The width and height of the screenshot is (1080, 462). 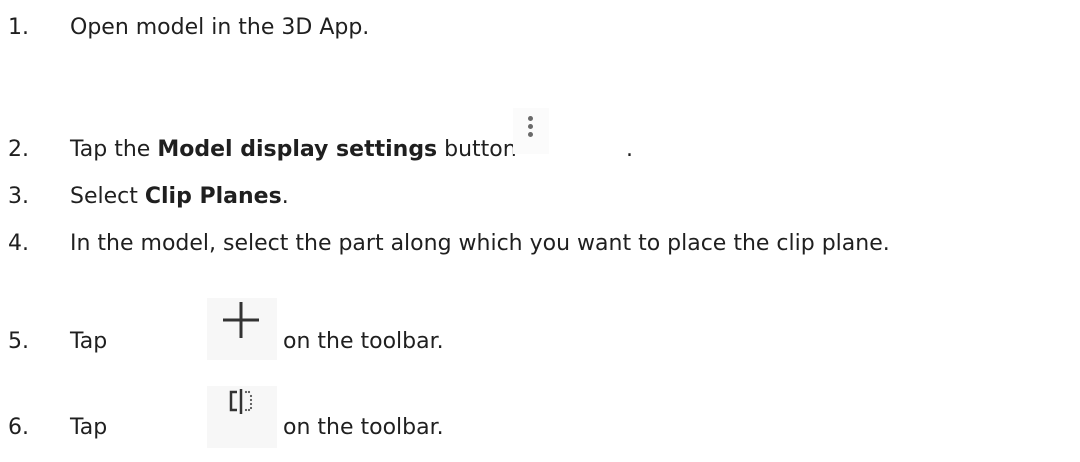 I want to click on ui-term-clip-planes: Clip Planes, so click(x=213, y=196).